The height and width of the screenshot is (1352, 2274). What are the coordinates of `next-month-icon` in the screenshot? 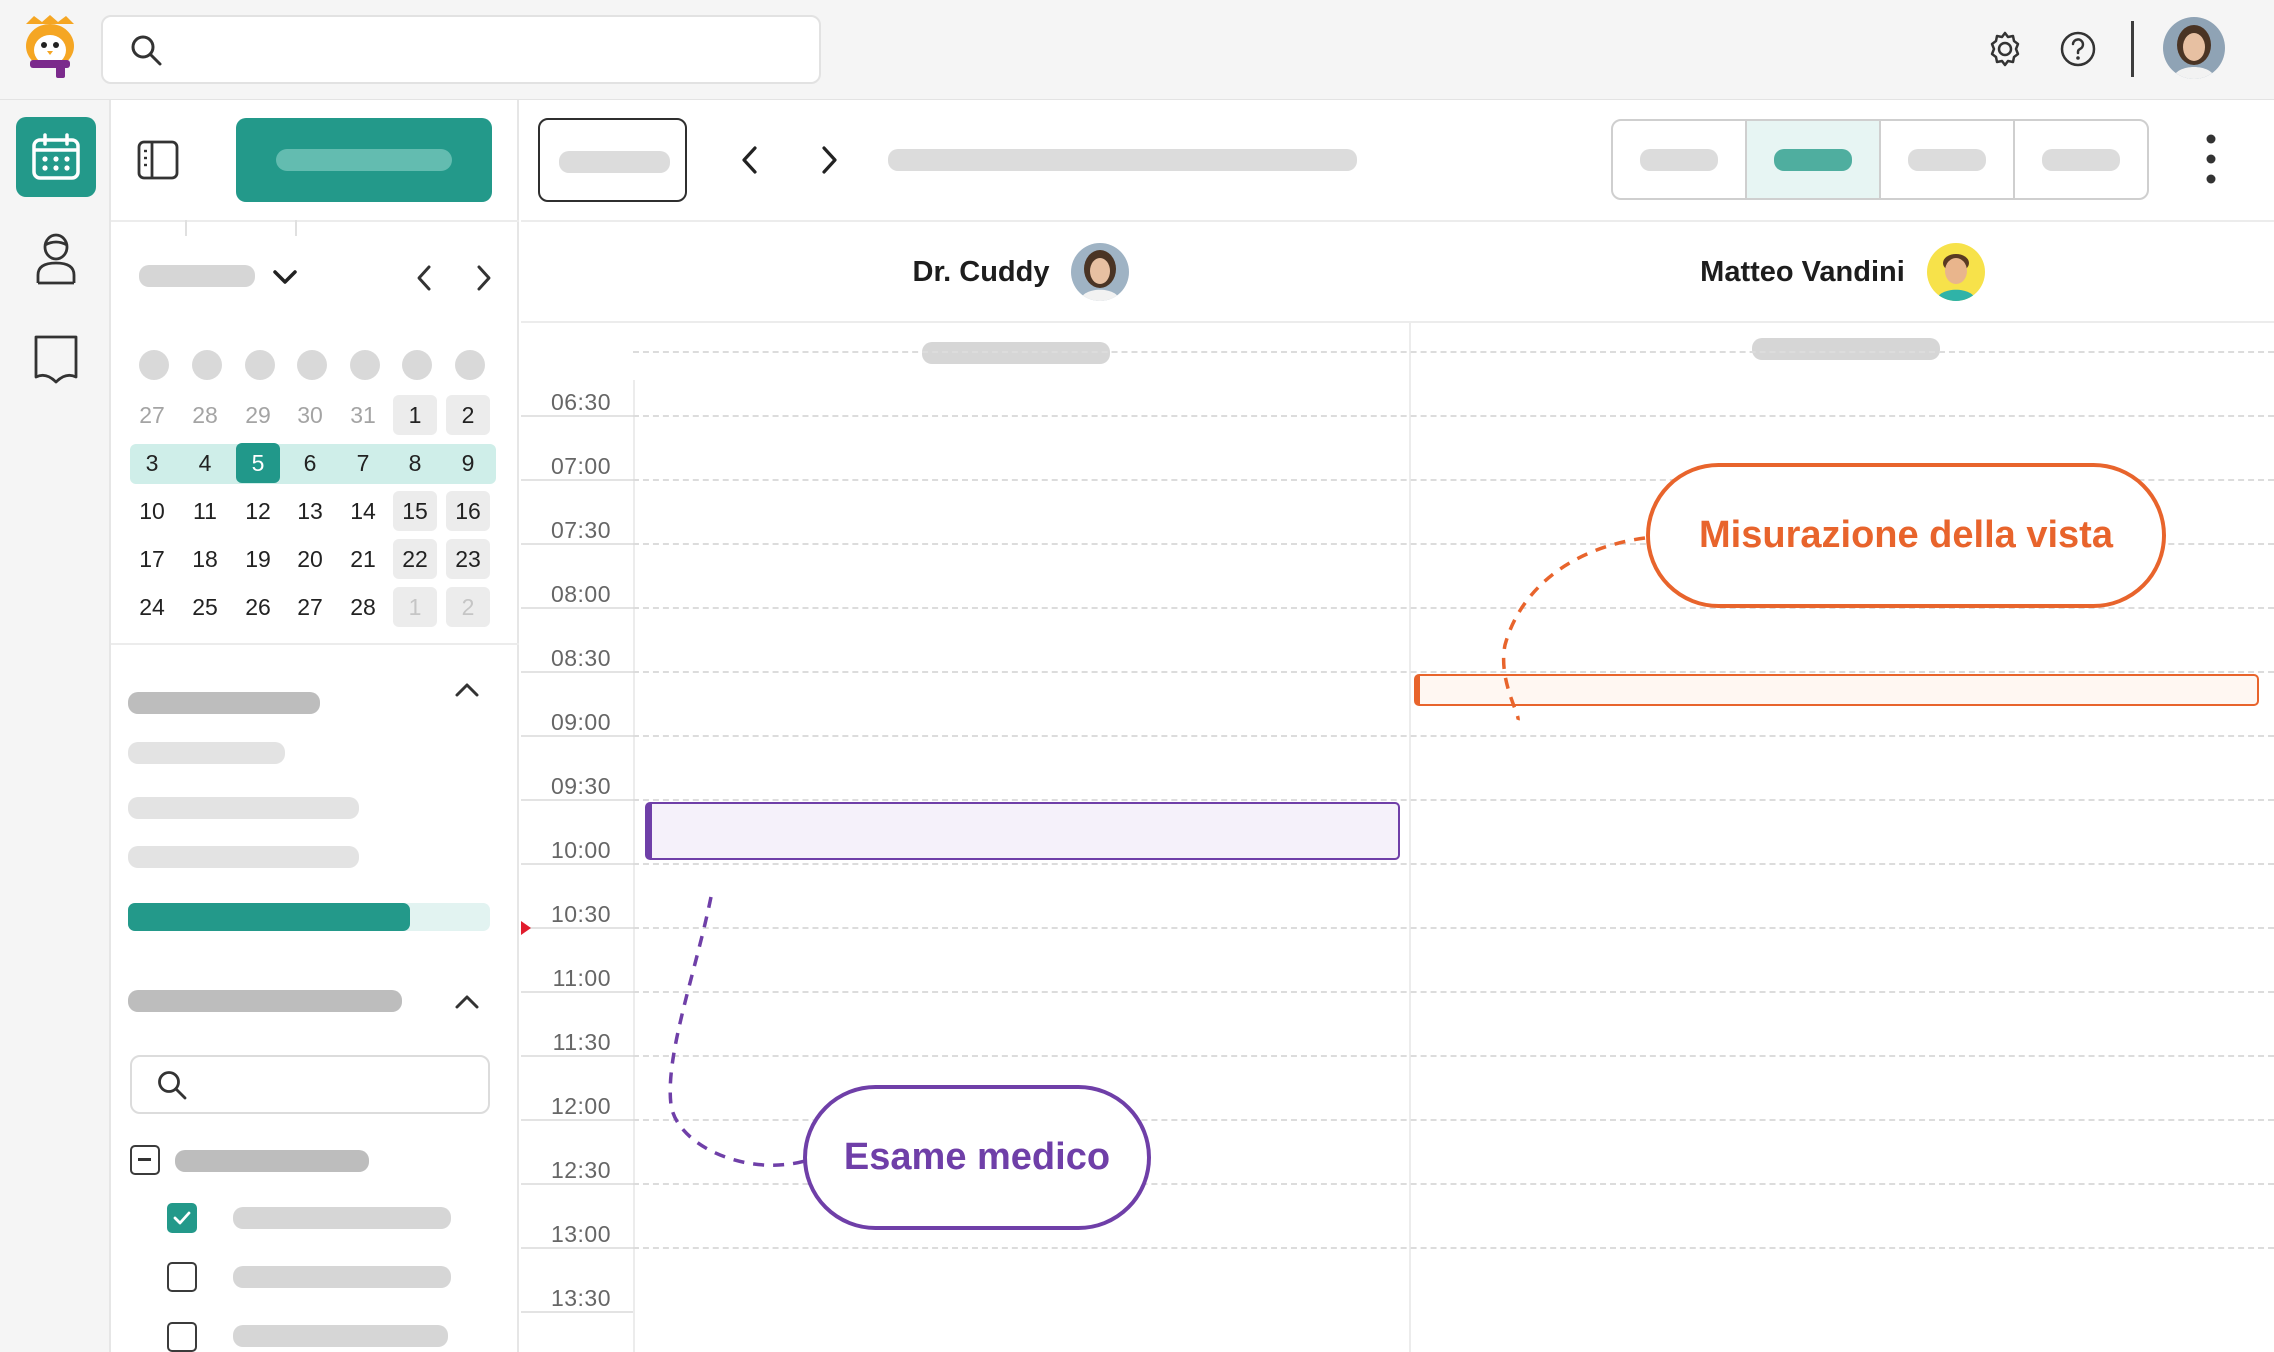 It's located at (484, 278).